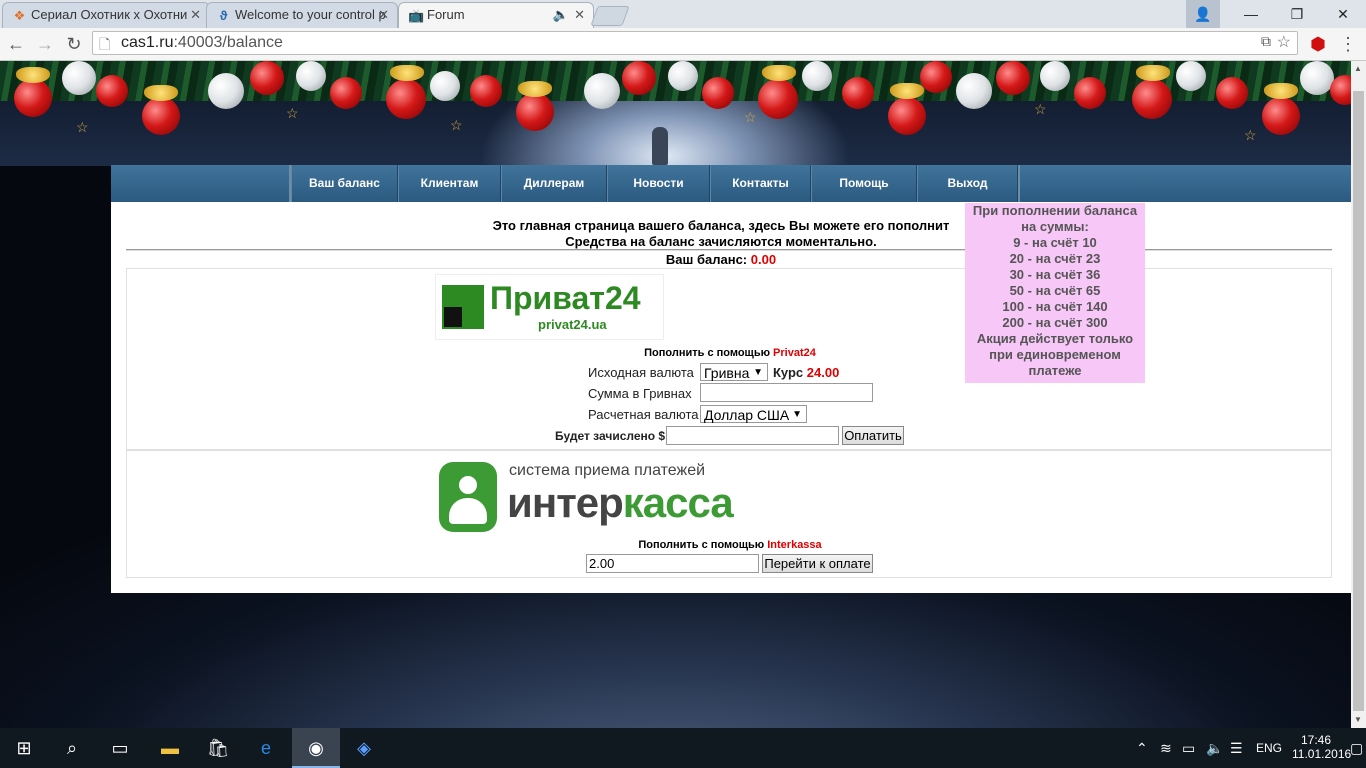  Describe the element at coordinates (610, 16) in the screenshot. I see `new-tab-button` at that location.